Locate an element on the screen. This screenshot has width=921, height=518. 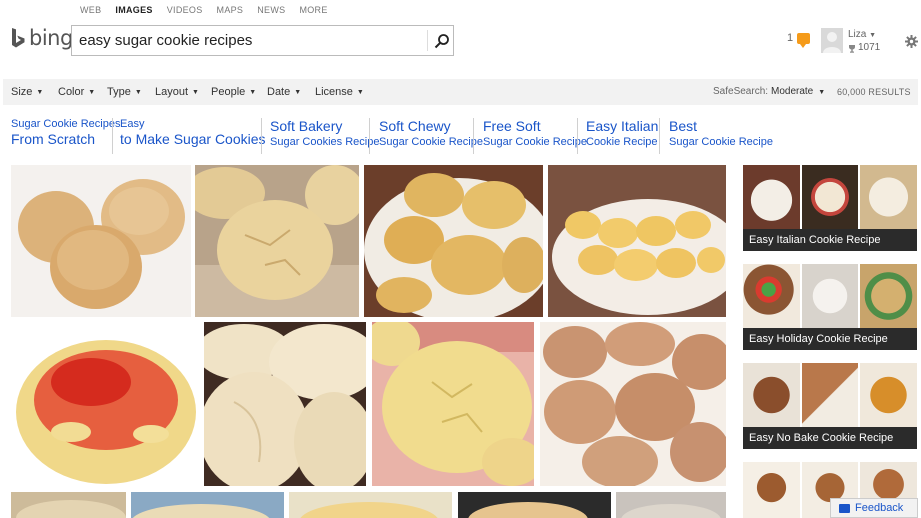
bing-logo: bing is located at coordinates (41, 38).